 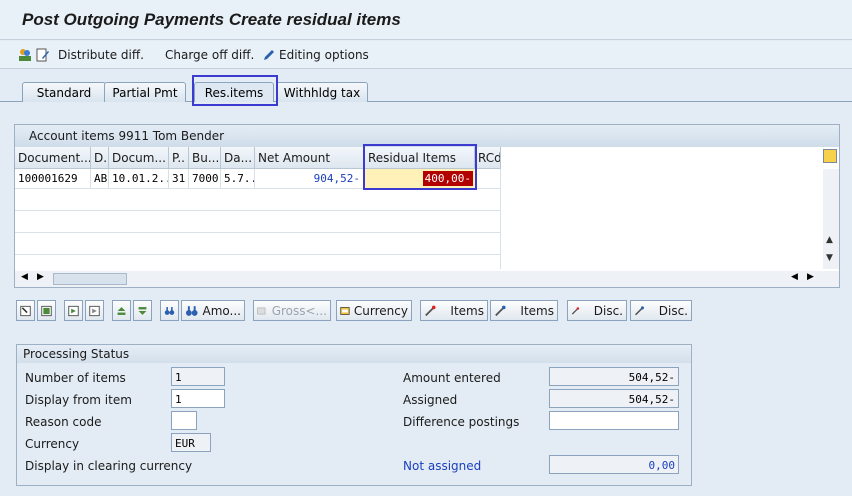 What do you see at coordinates (261, 310) in the screenshot?
I see `gross-icon` at bounding box center [261, 310].